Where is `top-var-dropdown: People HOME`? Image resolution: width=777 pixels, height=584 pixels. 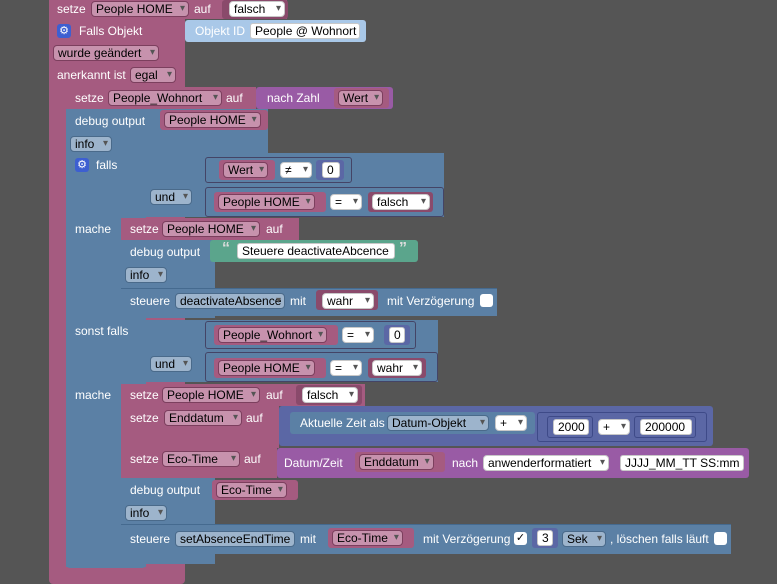 top-var-dropdown: People HOME is located at coordinates (140, 9).